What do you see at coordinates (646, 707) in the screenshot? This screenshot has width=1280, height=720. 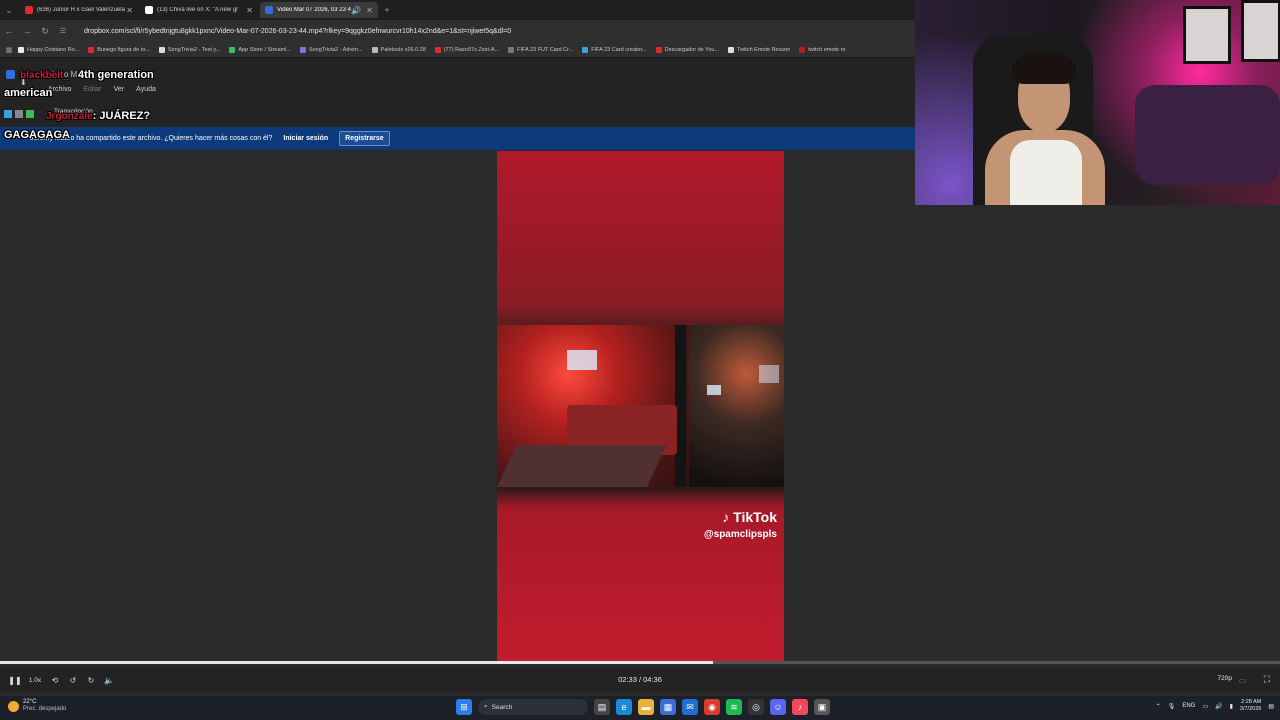 I see `file-explorer-icon: ▬` at bounding box center [646, 707].